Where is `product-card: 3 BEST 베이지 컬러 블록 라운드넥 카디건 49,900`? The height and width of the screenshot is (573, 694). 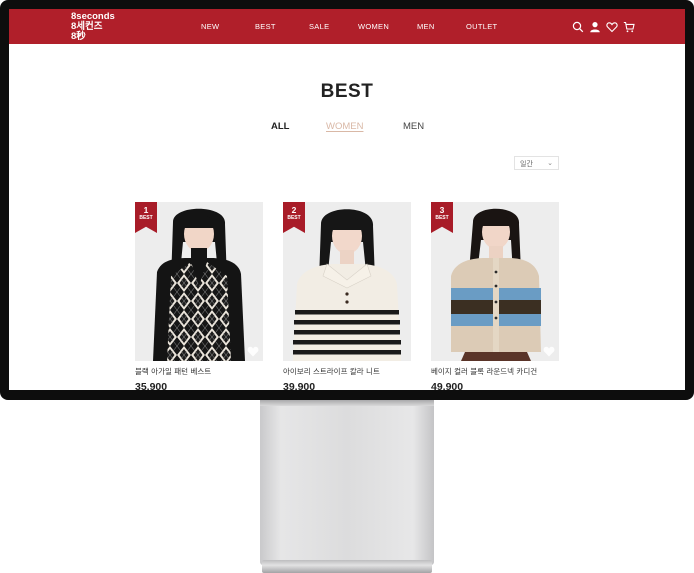
product-card: 3 BEST 베이지 컬러 블록 라운드넥 카디건 49,900 is located at coordinates (495, 296).